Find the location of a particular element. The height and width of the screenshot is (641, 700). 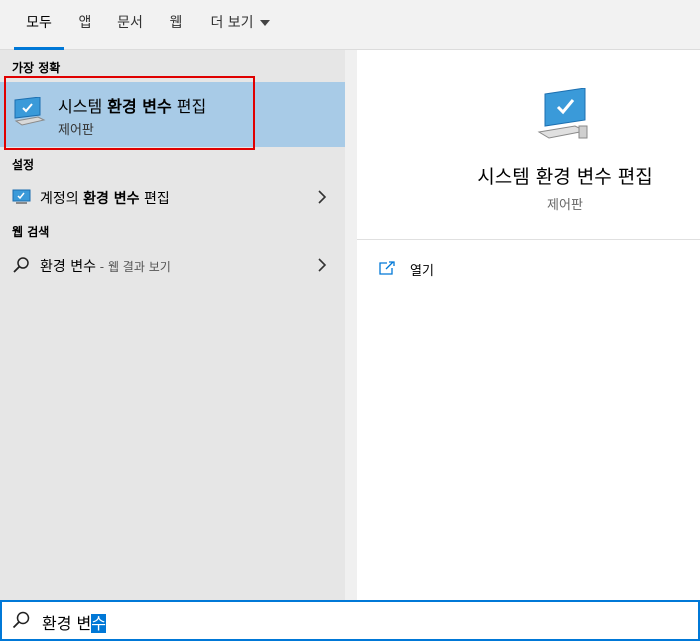

tab-apps-label: 앱 is located at coordinates (85, 23).